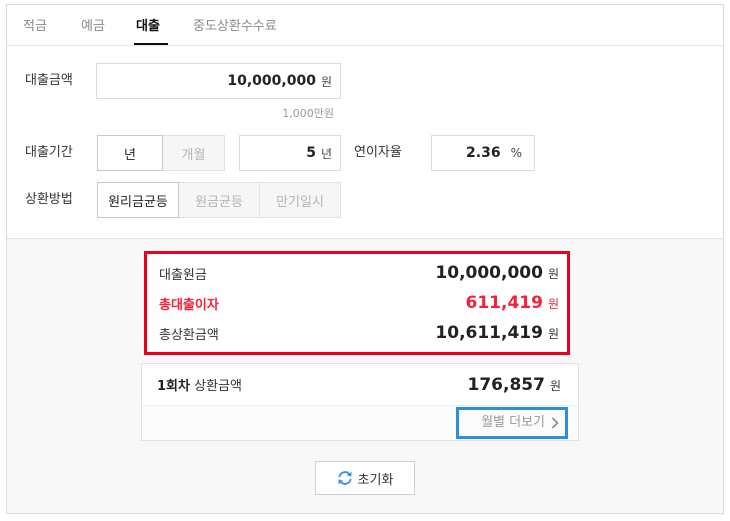 The width and height of the screenshot is (730, 521). Describe the element at coordinates (148, 27) in the screenshot. I see `tab-loan: 대출` at that location.